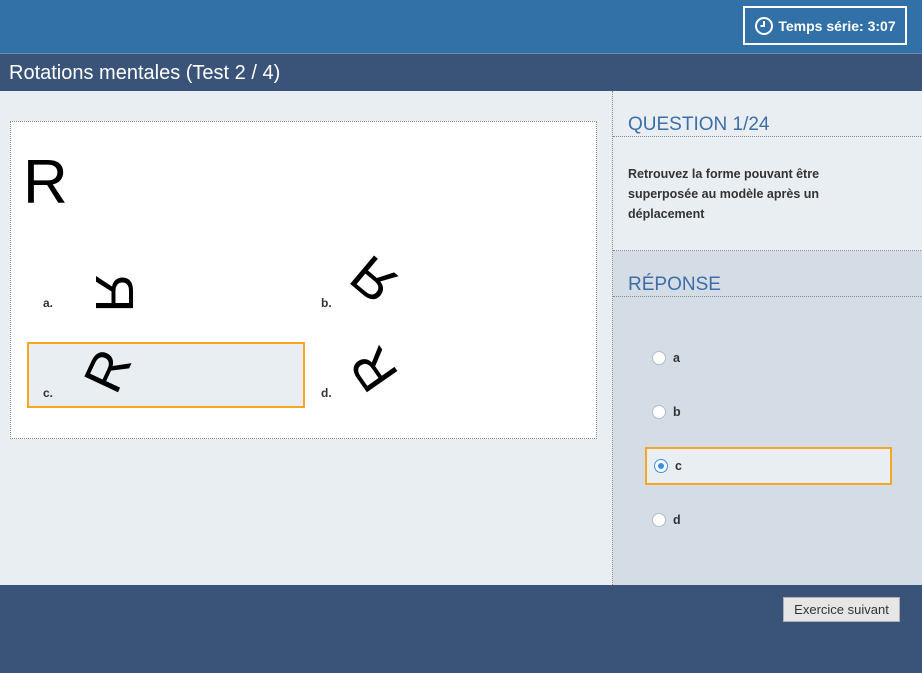 This screenshot has width=922, height=673. I want to click on option-d: d. R, so click(444, 372).